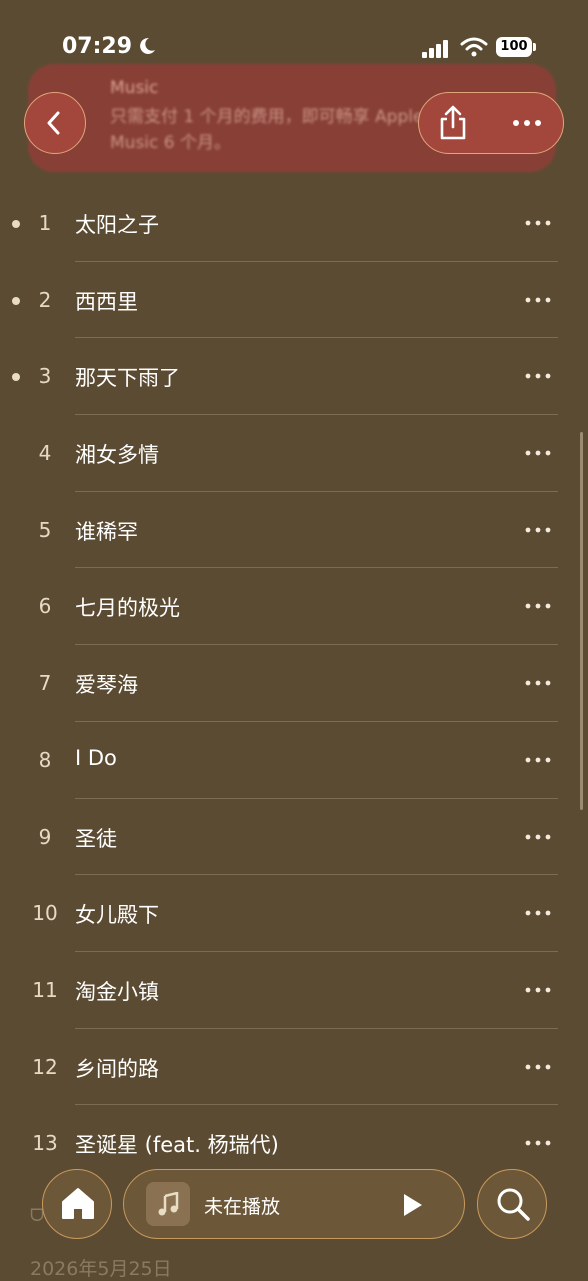 The image size is (588, 1281). What do you see at coordinates (412, 1205) in the screenshot?
I see `play-icon` at bounding box center [412, 1205].